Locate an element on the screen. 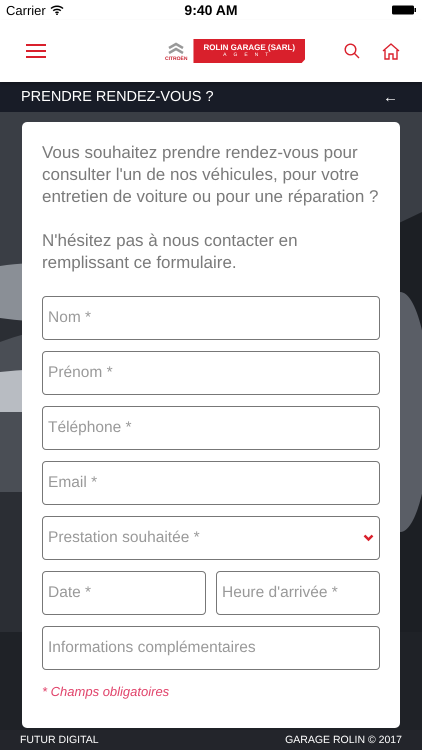  input-field: Heure d'arrivée * is located at coordinates (298, 593).